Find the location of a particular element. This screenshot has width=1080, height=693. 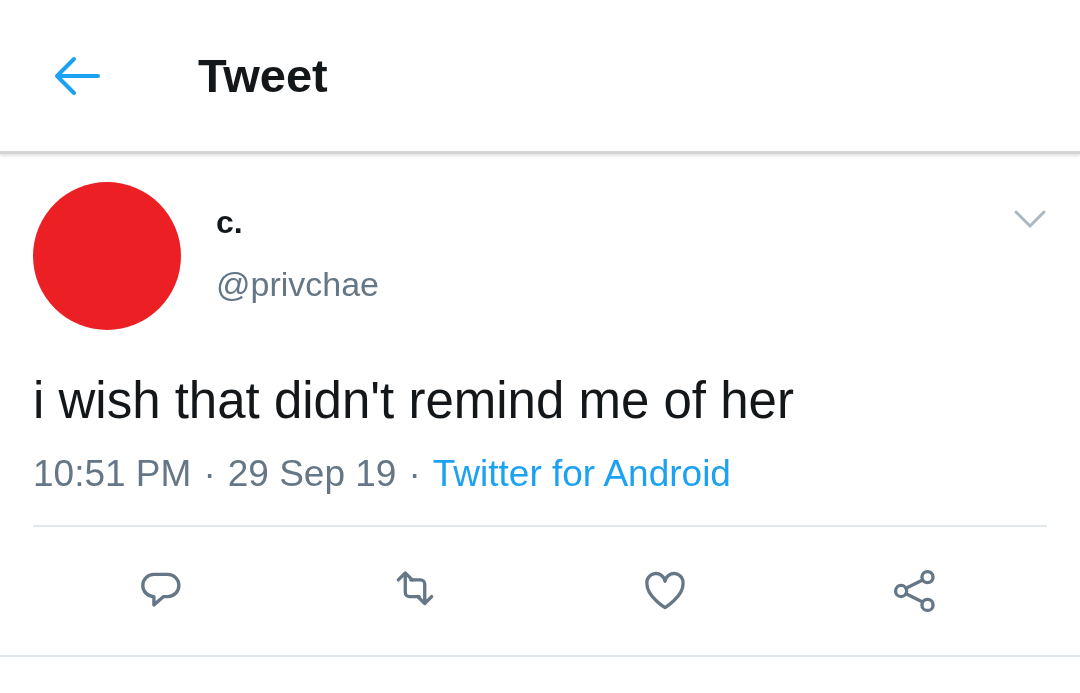

user-handle: @privchae is located at coordinates (298, 284).